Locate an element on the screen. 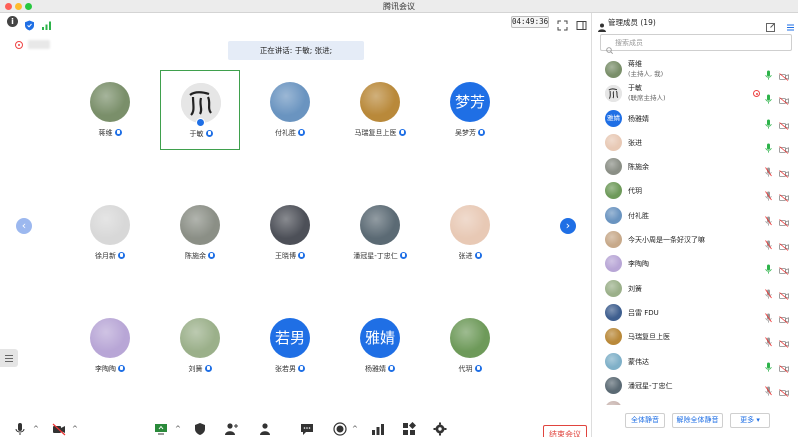  end-meeting-button: 结束会议 is located at coordinates (565, 431).